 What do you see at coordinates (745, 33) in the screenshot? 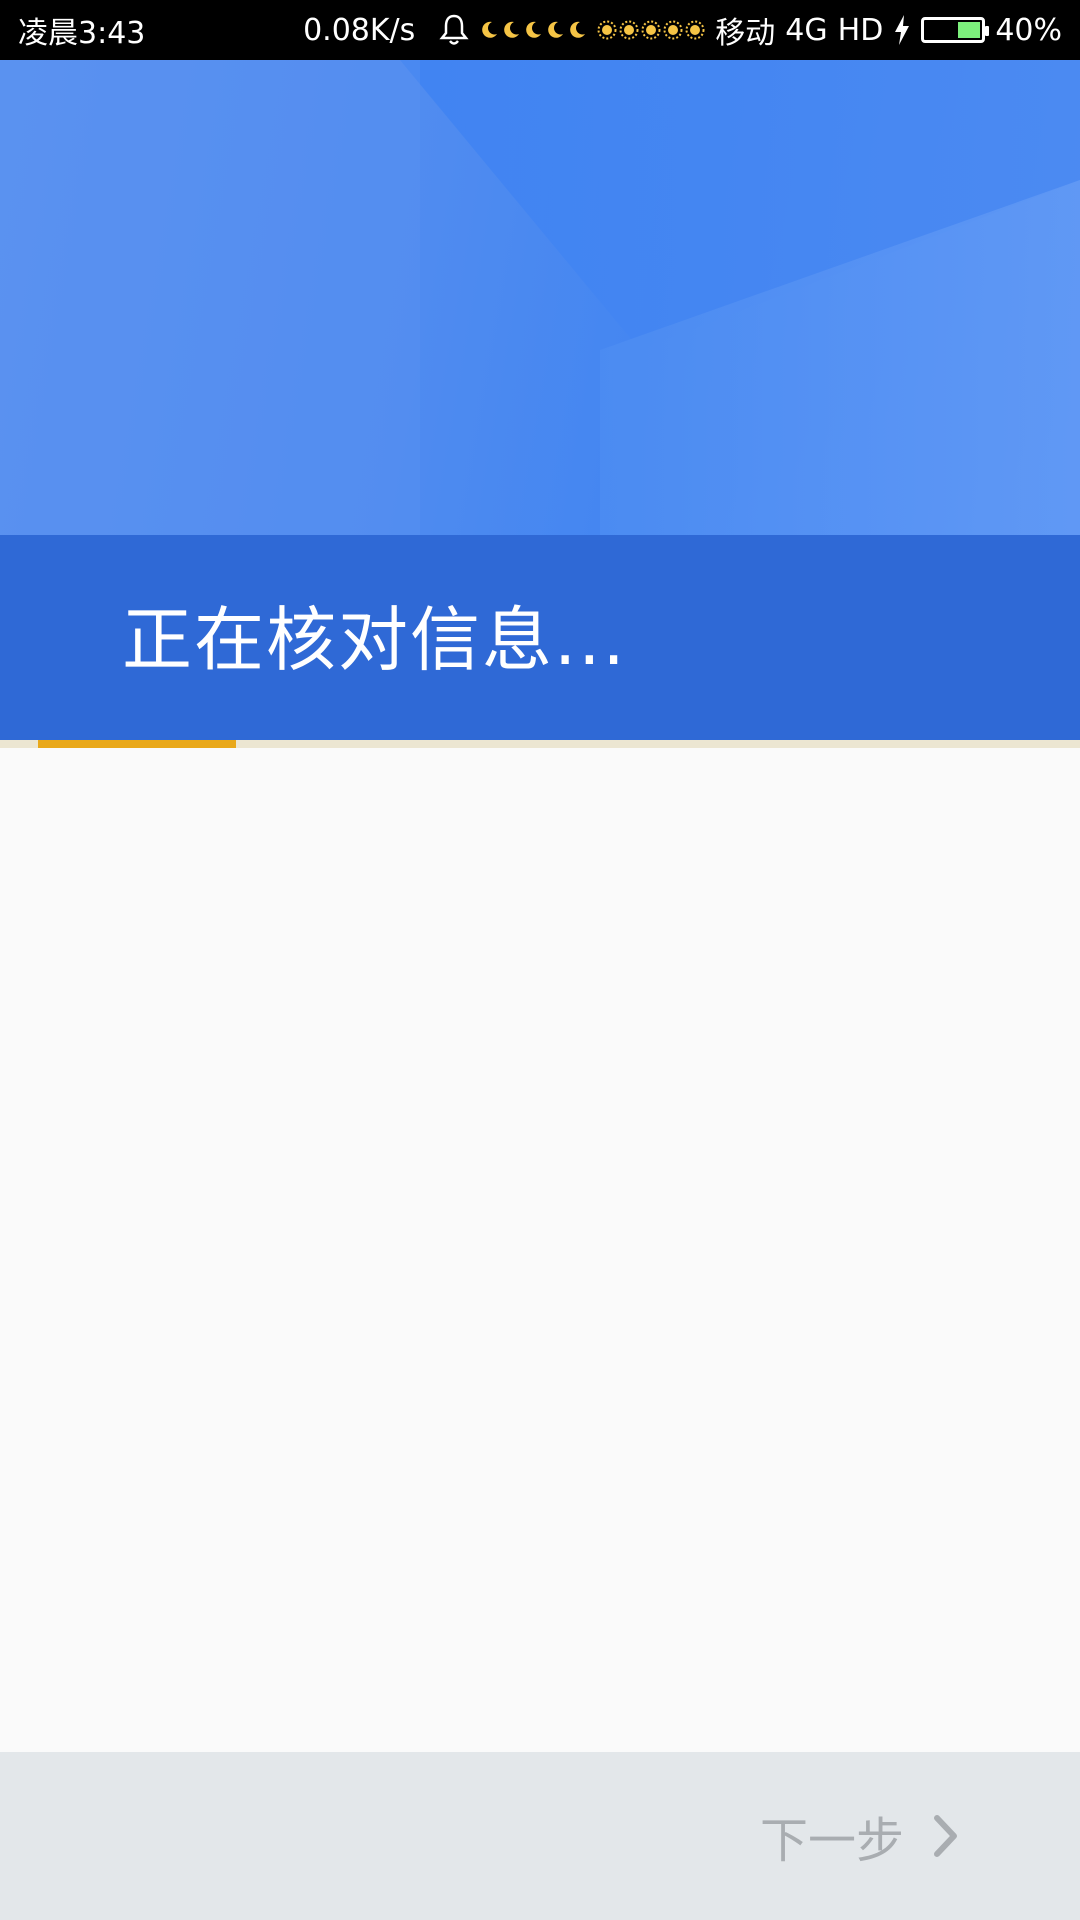
I see `carrier-name: 移动` at bounding box center [745, 33].